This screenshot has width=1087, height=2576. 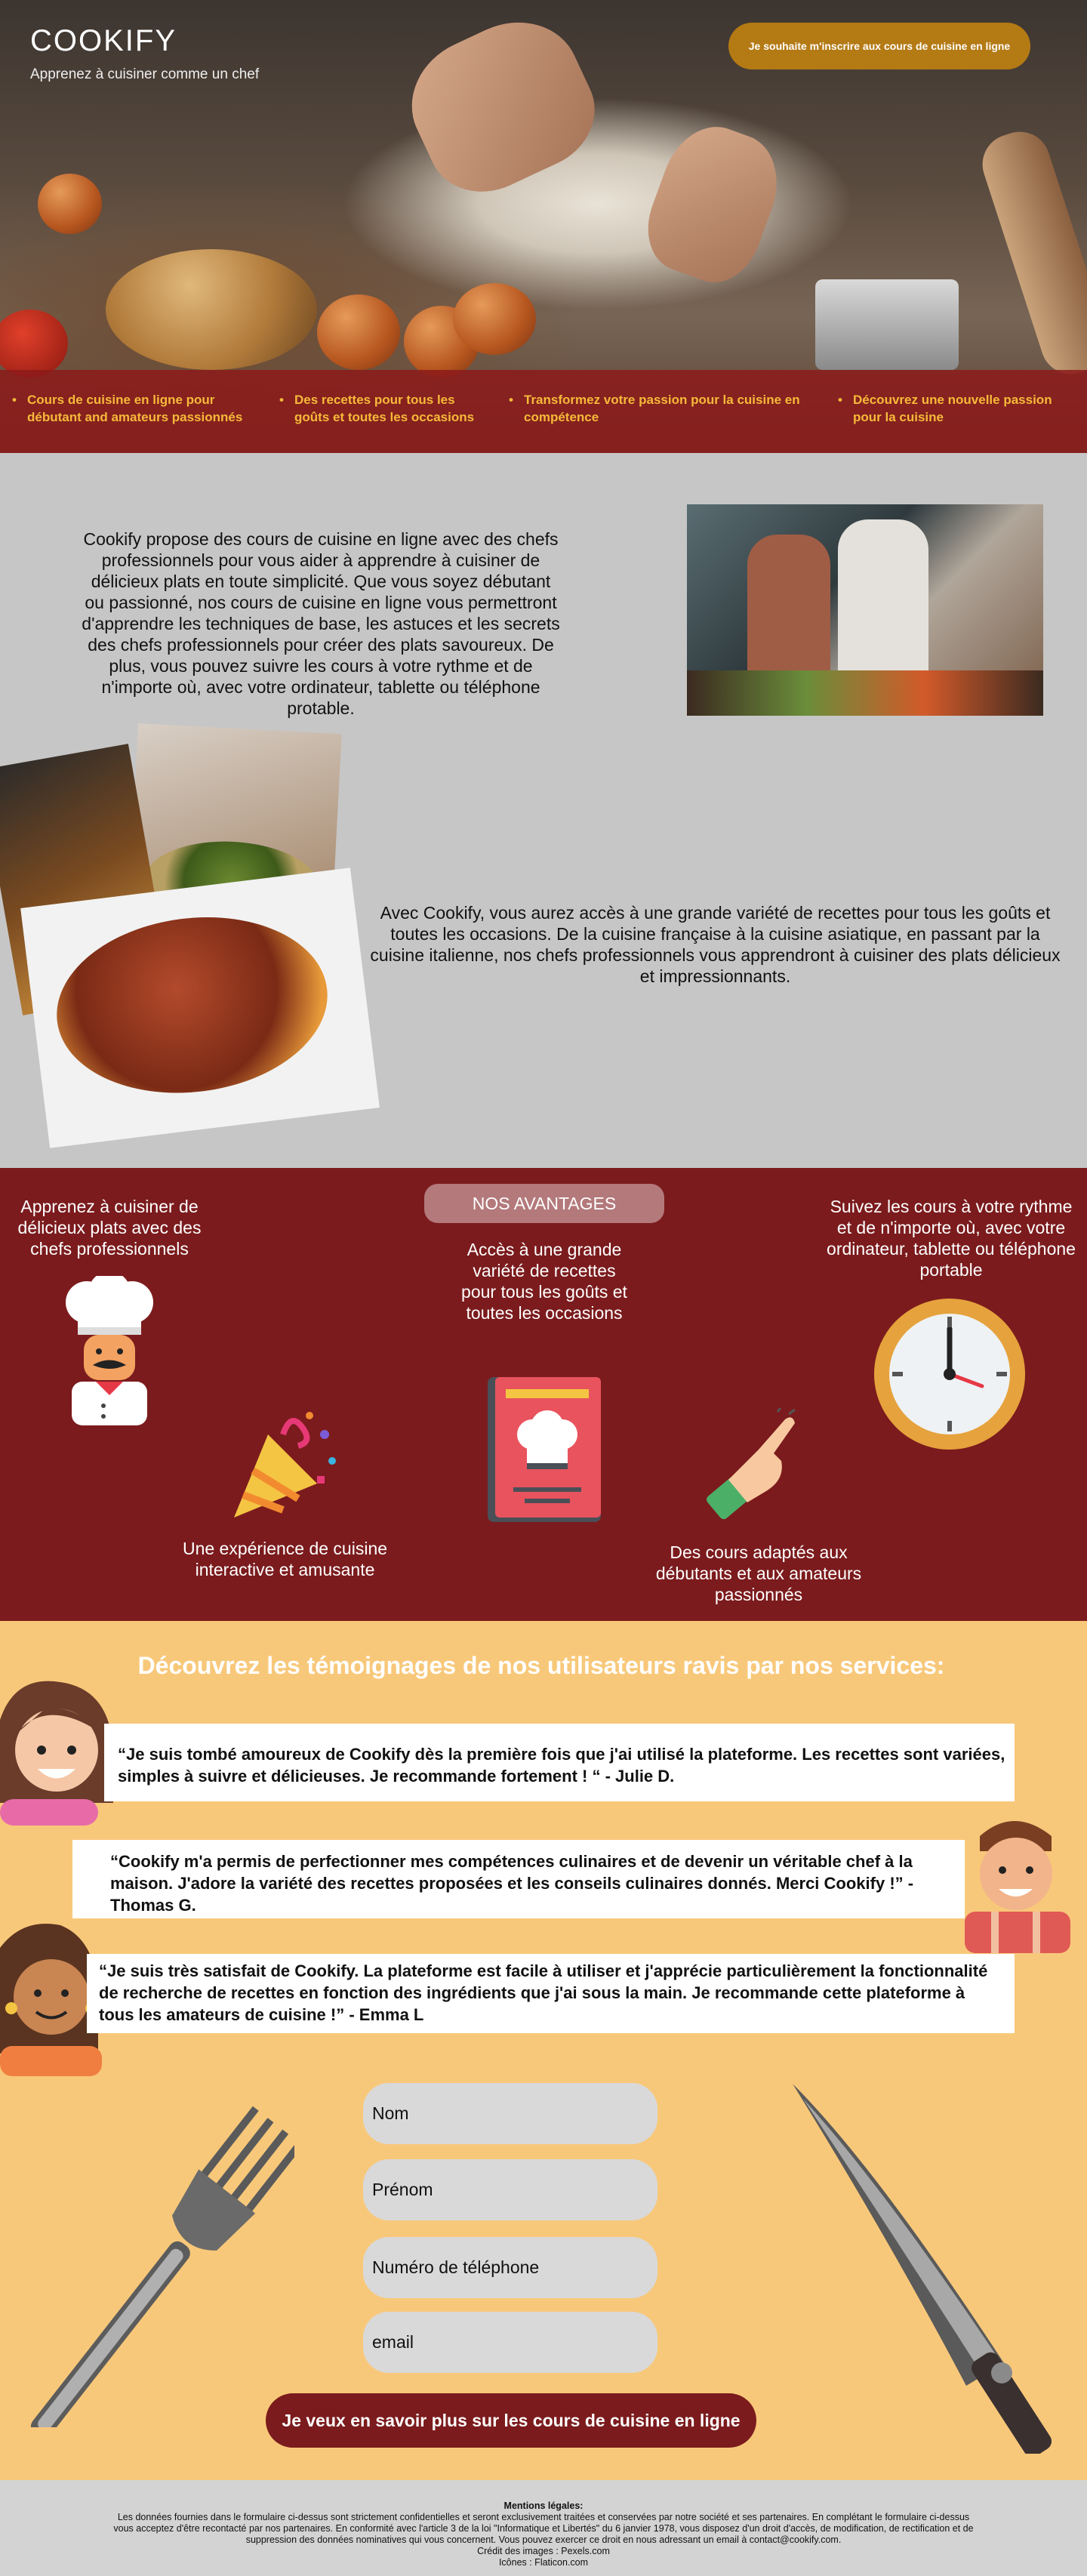 What do you see at coordinates (543, 2562) in the screenshot?
I see `icon-credit: Icônes : Flaticon.com` at bounding box center [543, 2562].